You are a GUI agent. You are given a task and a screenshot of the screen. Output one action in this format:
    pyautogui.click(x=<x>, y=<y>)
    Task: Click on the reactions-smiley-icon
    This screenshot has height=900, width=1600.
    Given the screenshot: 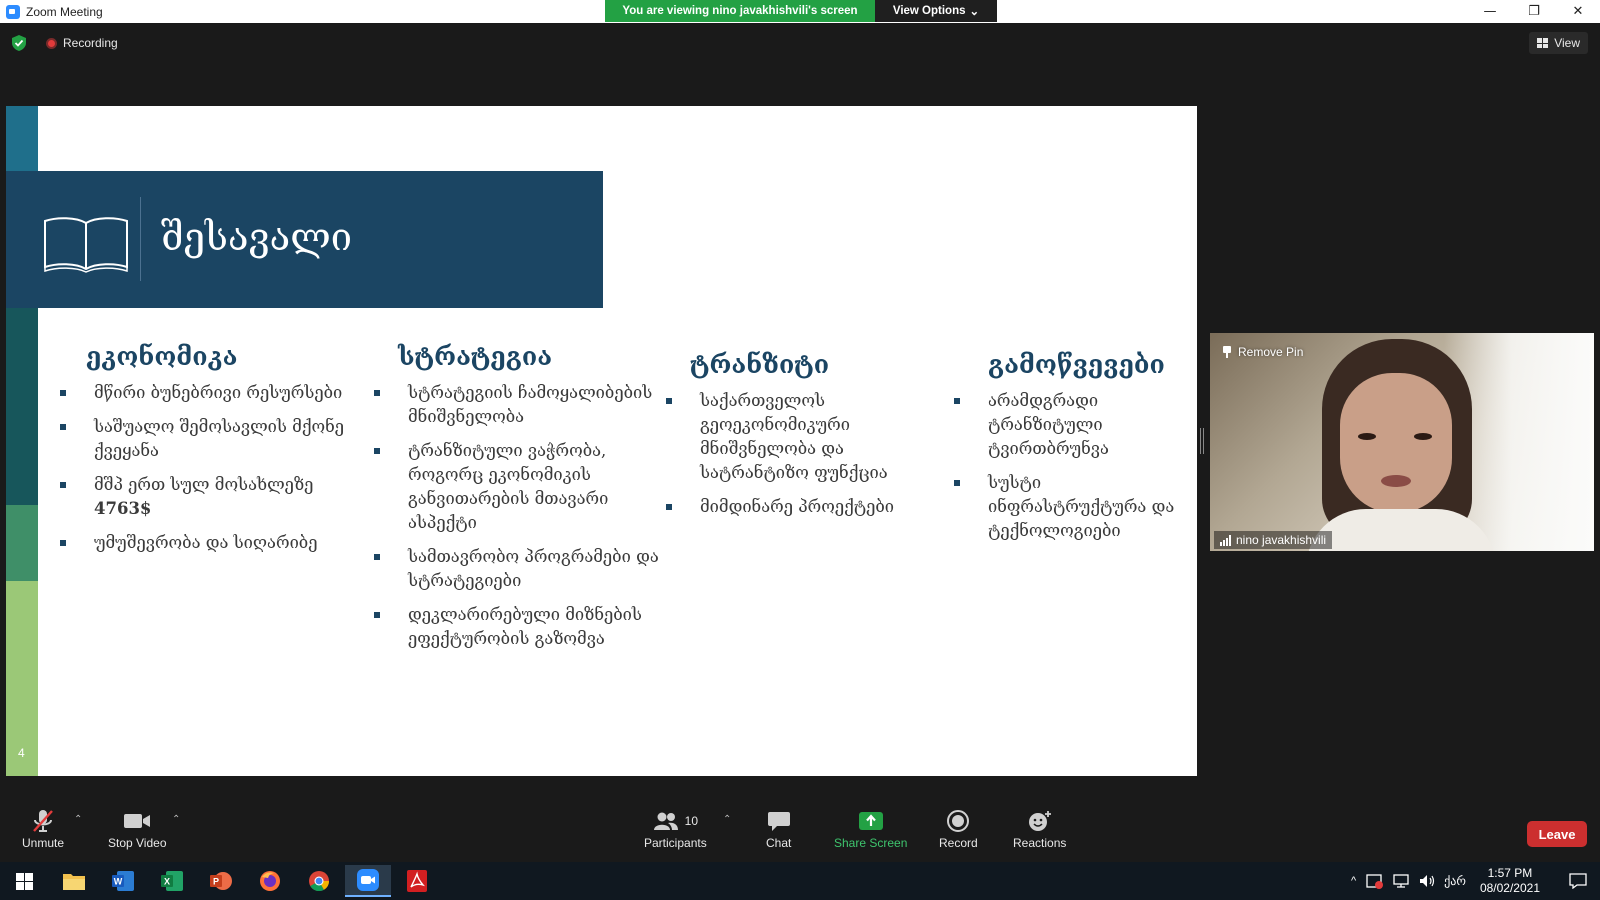 What is the action you would take?
    pyautogui.click(x=1039, y=821)
    